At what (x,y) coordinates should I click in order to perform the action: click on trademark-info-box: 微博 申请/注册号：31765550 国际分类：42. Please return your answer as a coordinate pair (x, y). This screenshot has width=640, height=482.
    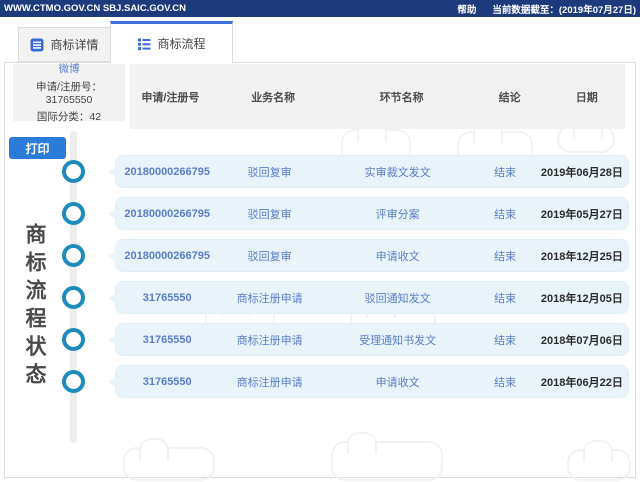
    Looking at the image, I should click on (69, 93).